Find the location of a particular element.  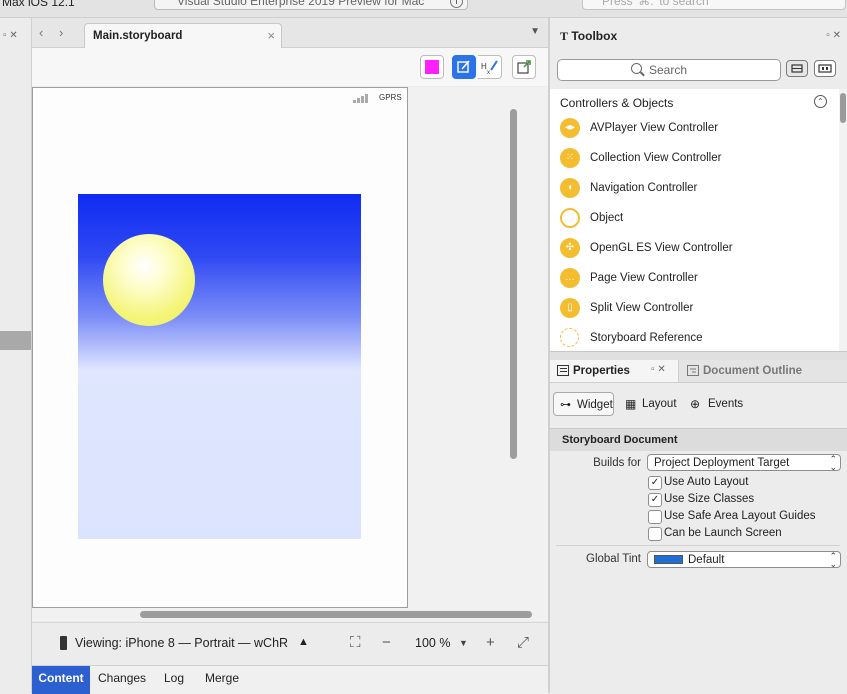

subtab-layout-label: Layout is located at coordinates (659, 404).